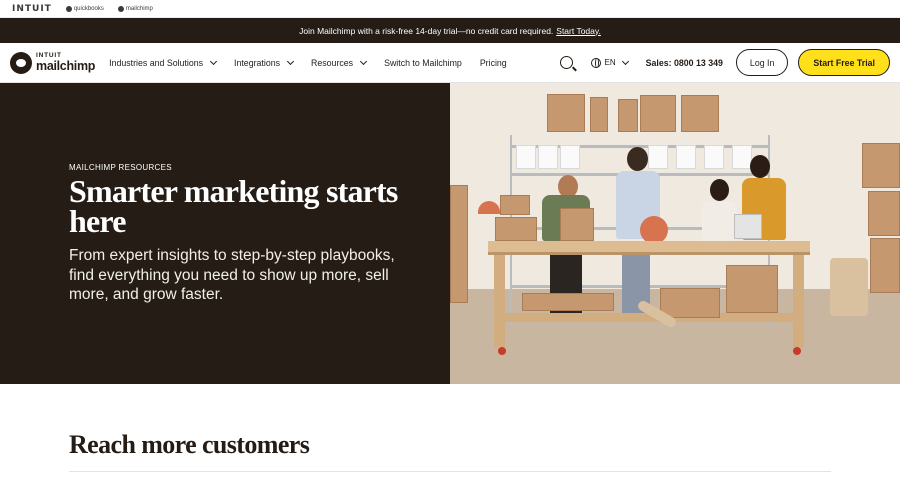 The image size is (900, 484). I want to click on nav-industries-and-solutions: Industries and Solutions, so click(163, 62).